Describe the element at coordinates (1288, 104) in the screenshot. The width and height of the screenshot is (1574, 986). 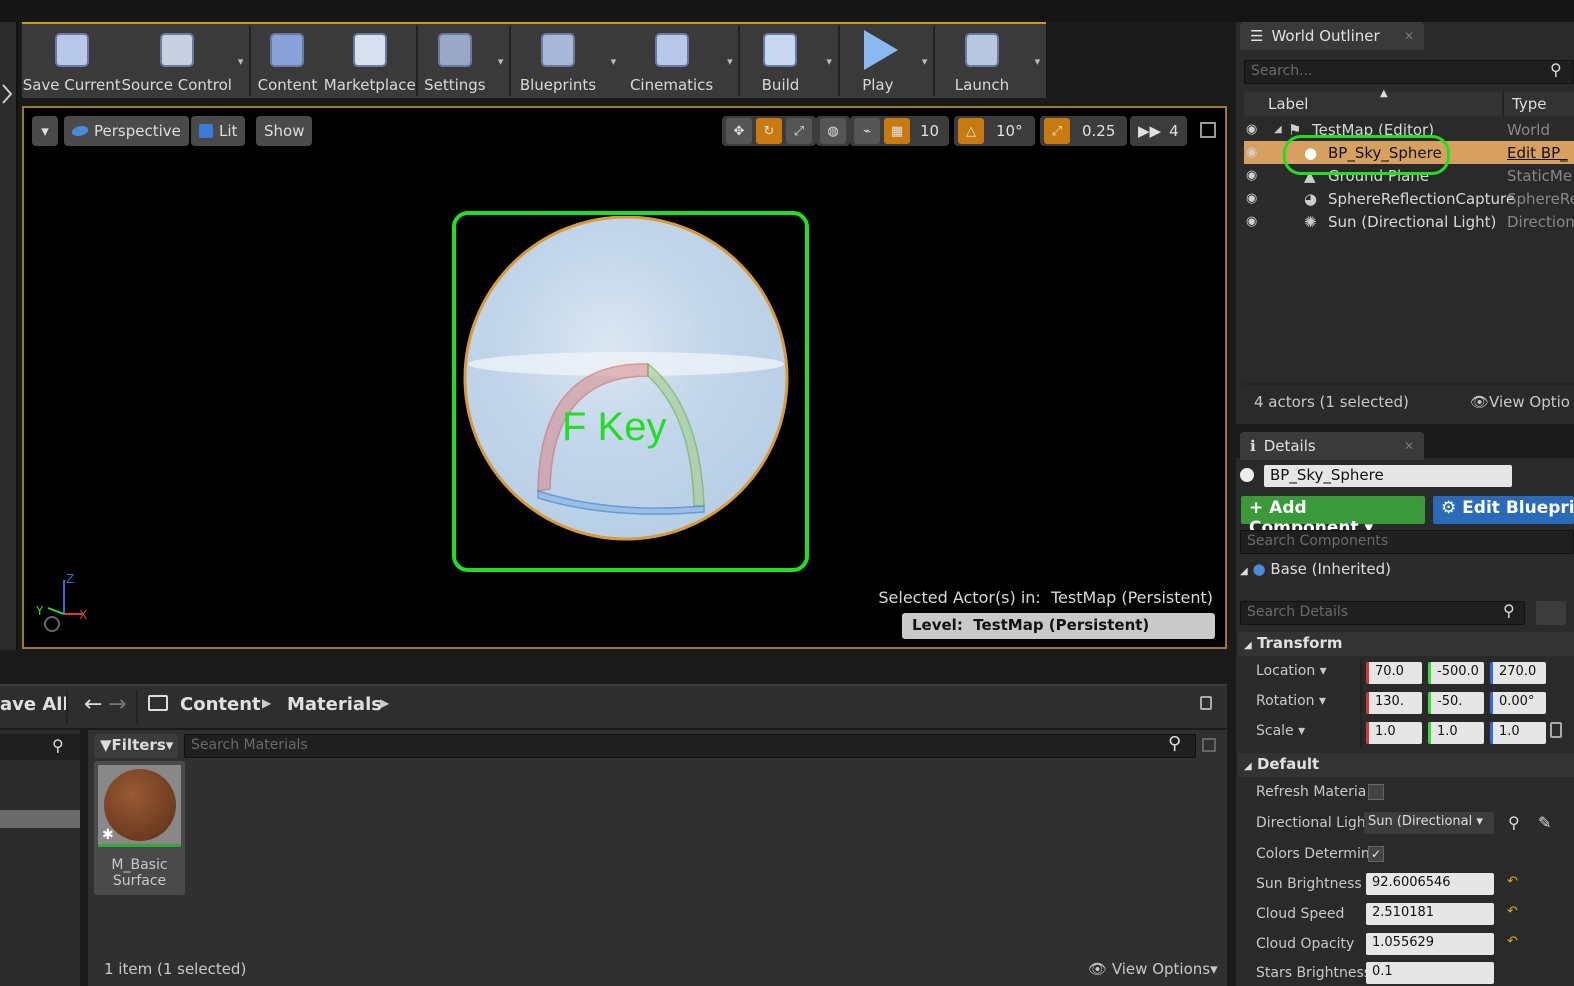
I see `label-column-header: Label` at that location.